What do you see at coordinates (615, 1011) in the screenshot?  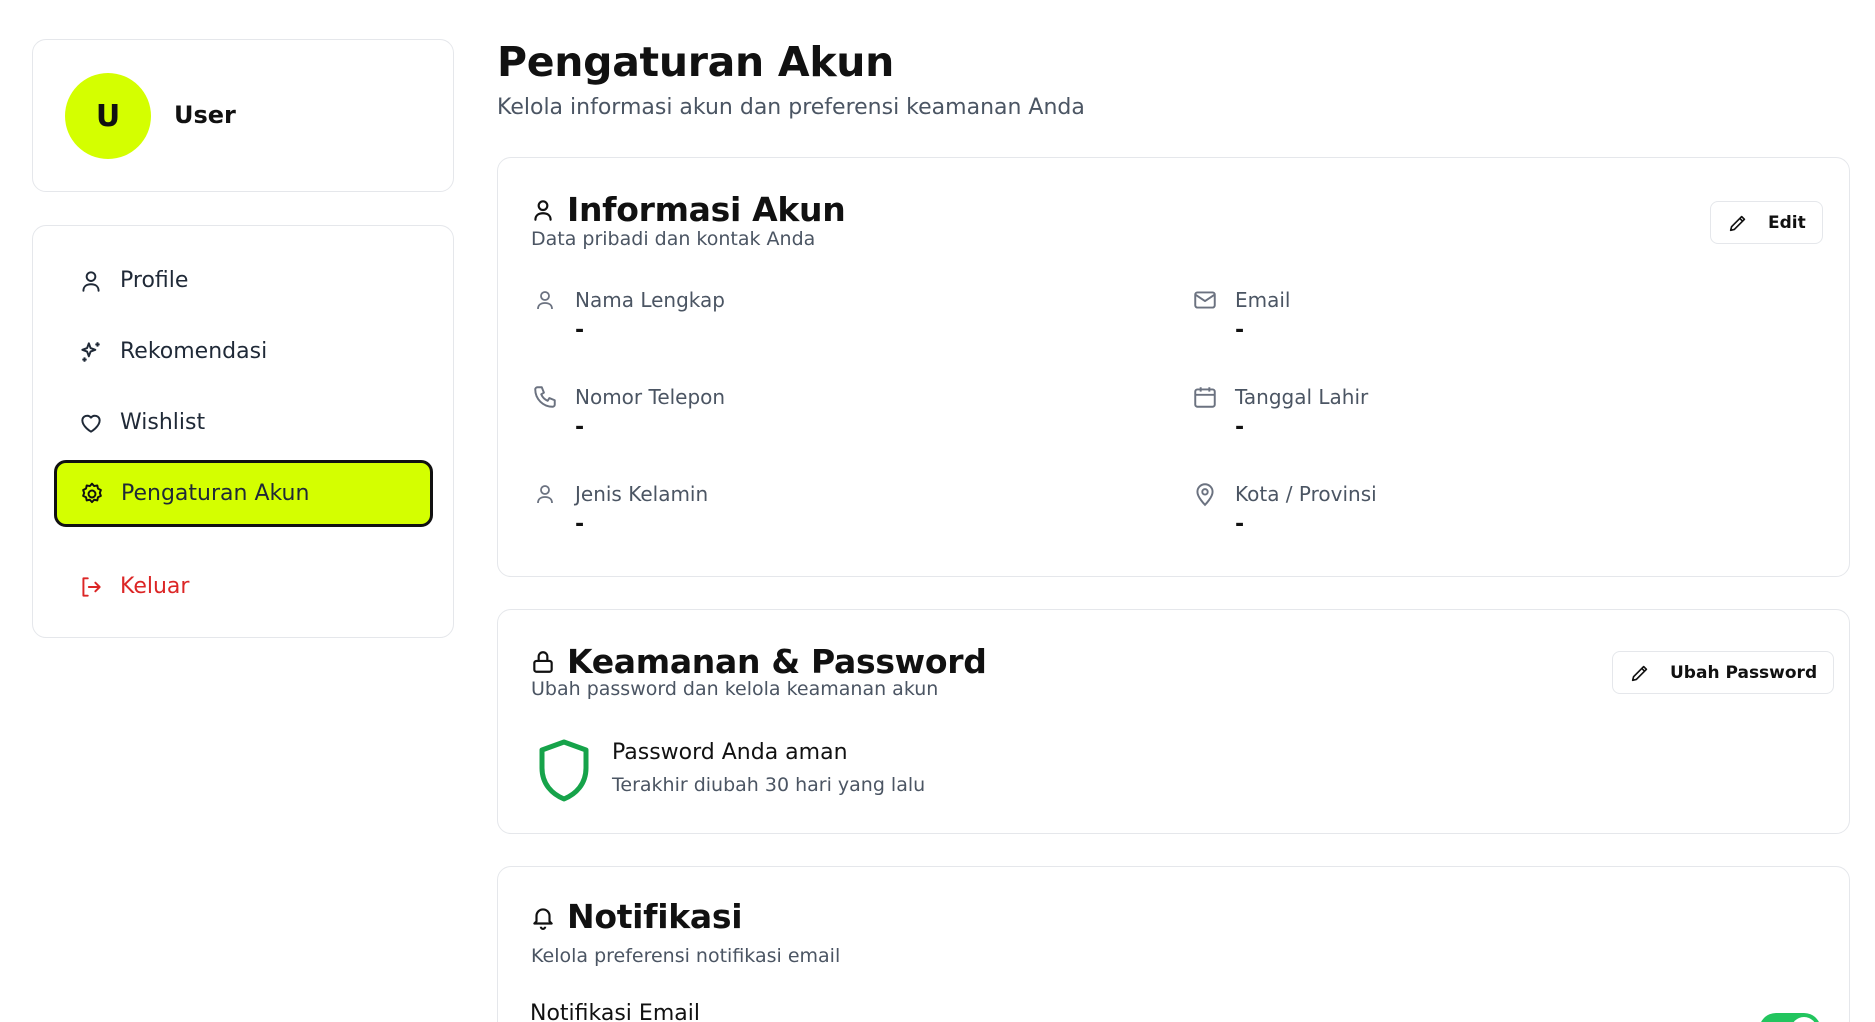 I see `email-notification-label: Notifikasi Email` at bounding box center [615, 1011].